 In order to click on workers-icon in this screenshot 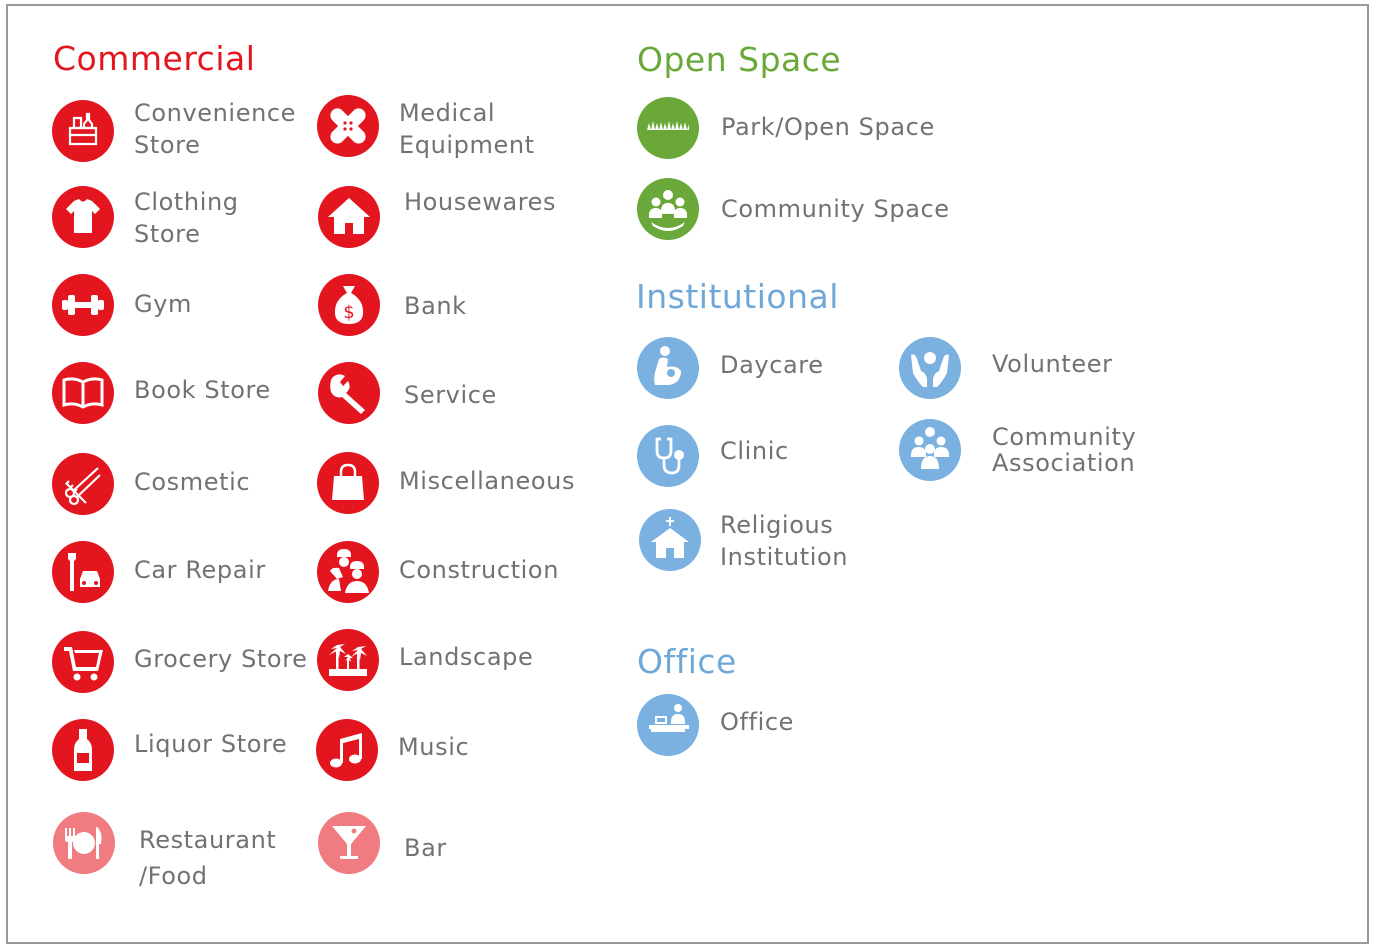, I will do `click(348, 572)`.